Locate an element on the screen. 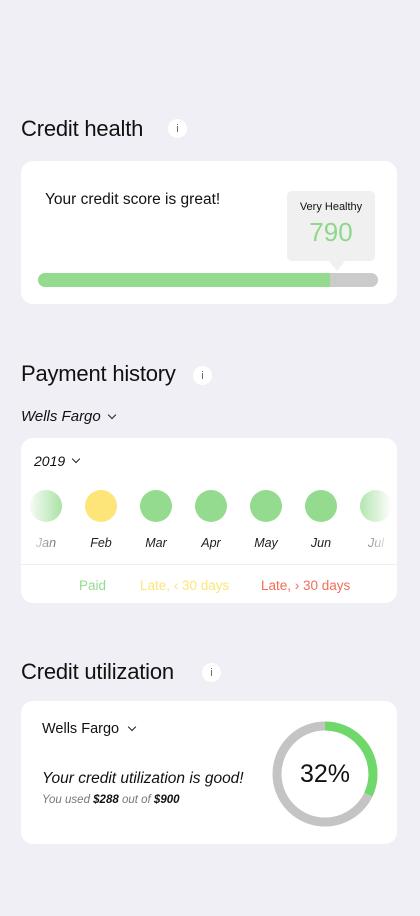 The image size is (420, 916). month-item: Feb is located at coordinates (101, 520).